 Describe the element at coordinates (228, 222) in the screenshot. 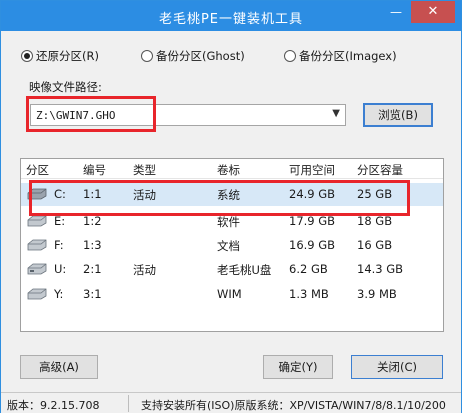

I see `partition-label: 软件` at that location.